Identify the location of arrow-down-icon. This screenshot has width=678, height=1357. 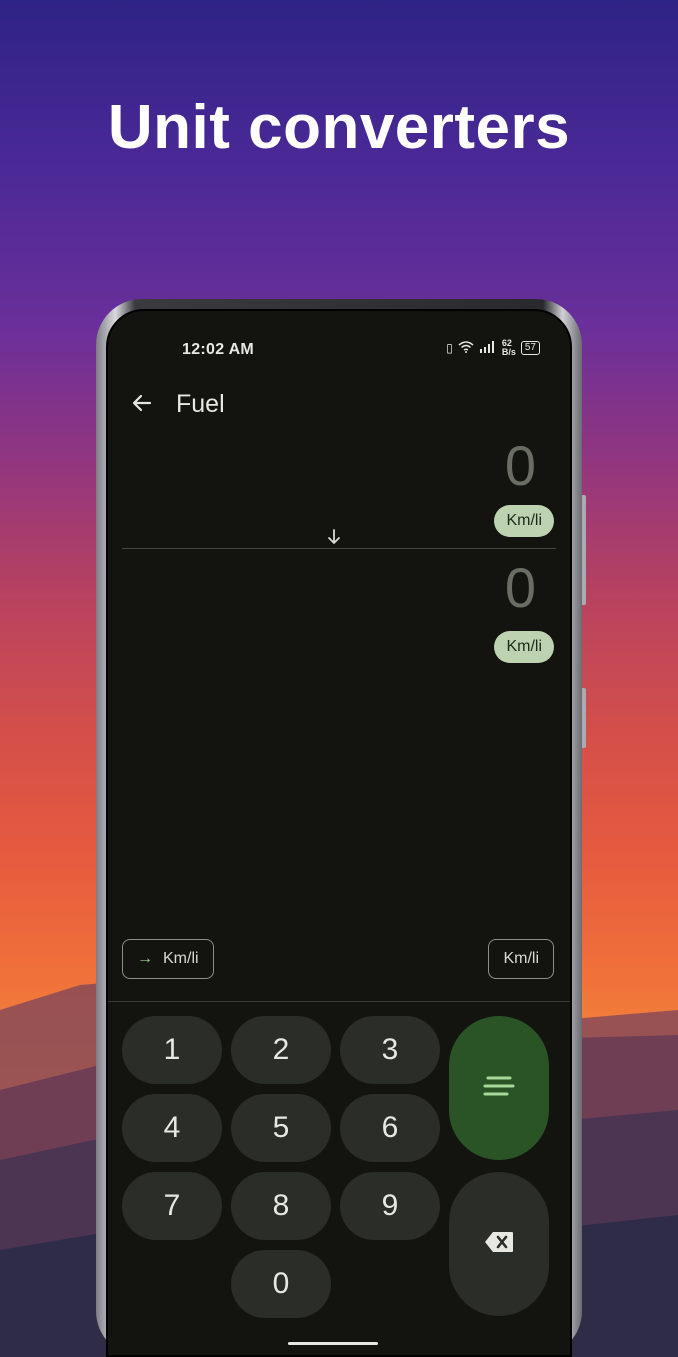
(334, 537).